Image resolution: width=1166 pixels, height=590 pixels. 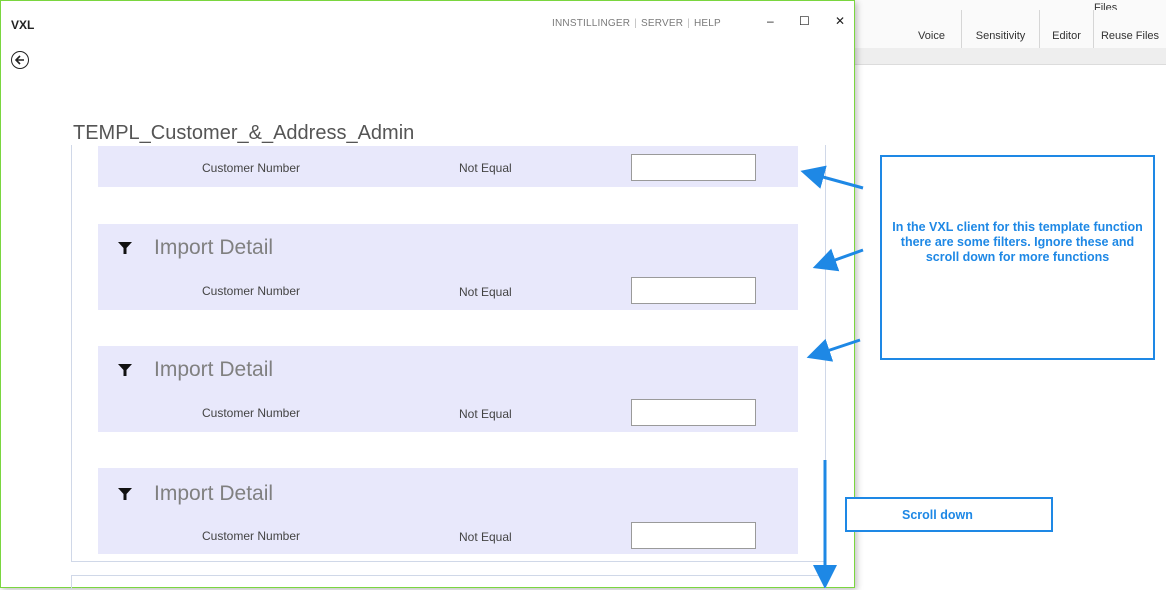 I want to click on ribbon-group-editor: Editor, so click(x=1067, y=29).